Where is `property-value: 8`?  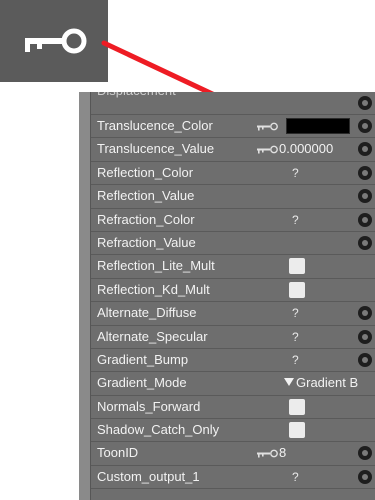 property-value: 8 is located at coordinates (282, 452).